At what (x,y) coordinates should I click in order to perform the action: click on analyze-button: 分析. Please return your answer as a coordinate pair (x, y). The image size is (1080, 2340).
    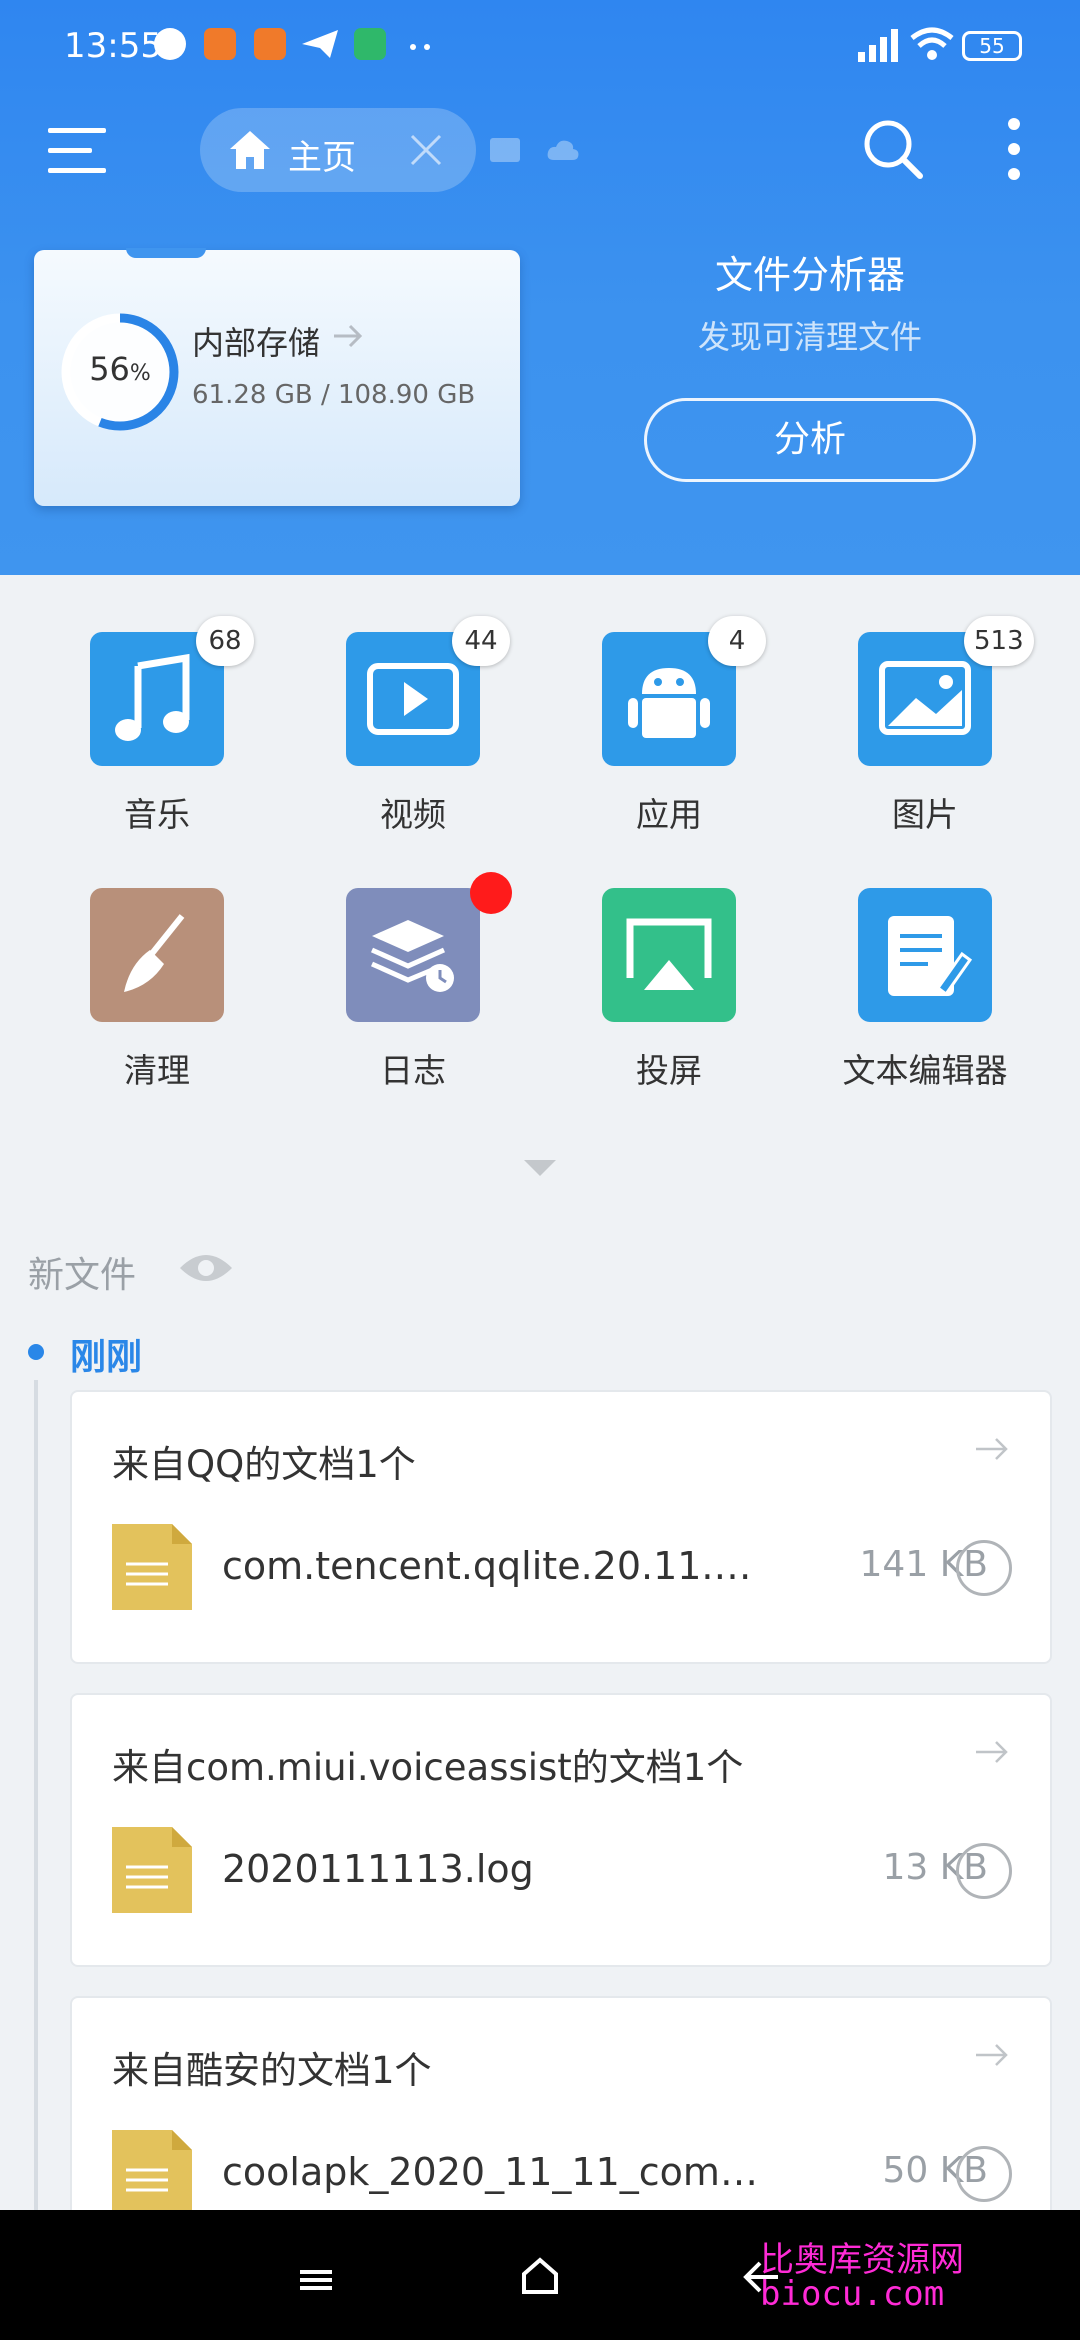
    Looking at the image, I should click on (810, 440).